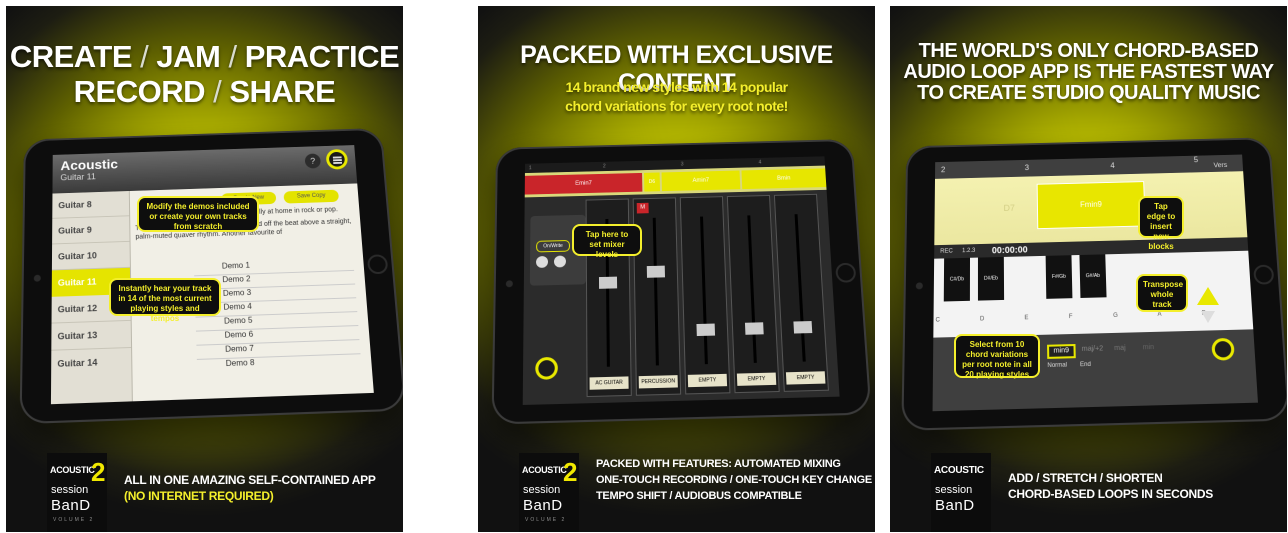  I want to click on chord-loop-block: Fmin9, so click(1091, 205).